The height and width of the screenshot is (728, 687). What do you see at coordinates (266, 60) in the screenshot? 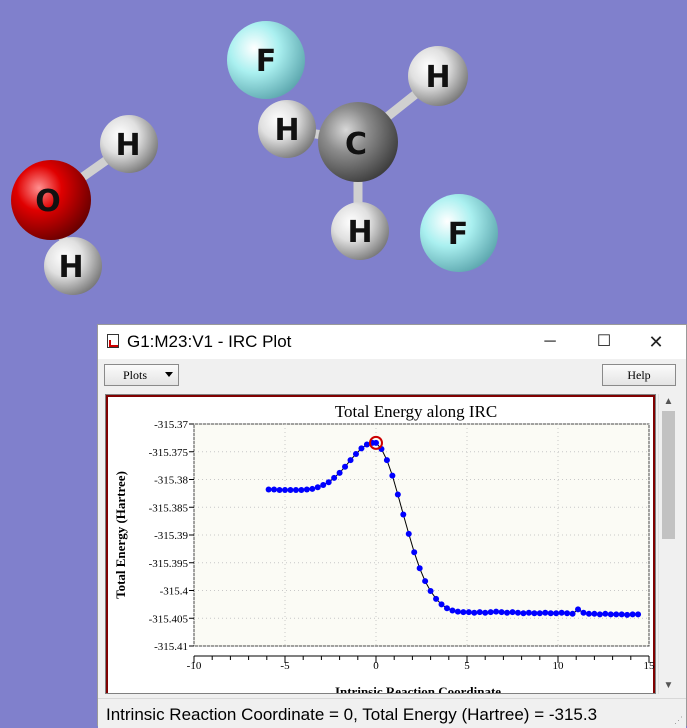
I see `atom-f-top: F` at bounding box center [266, 60].